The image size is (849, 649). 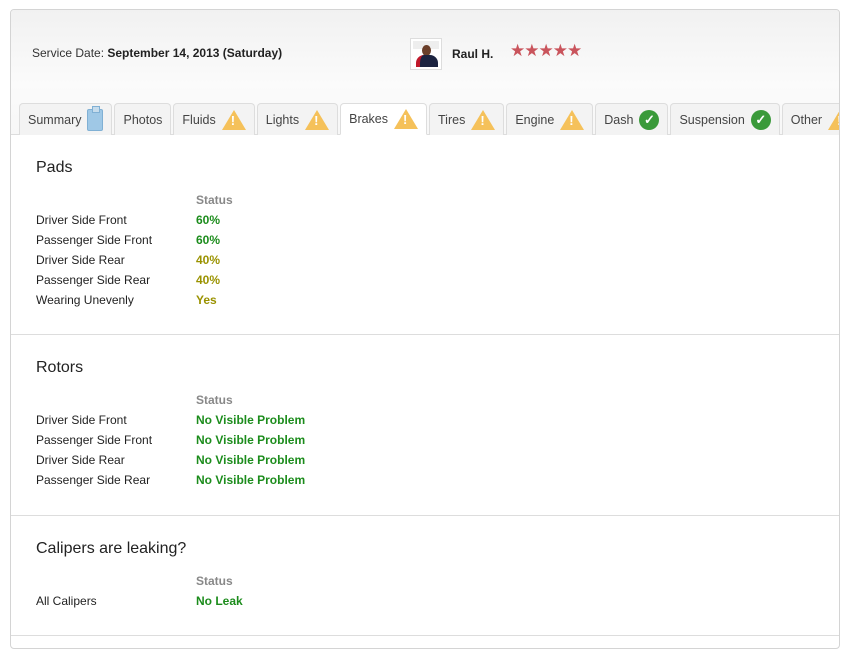 What do you see at coordinates (452, 119) in the screenshot?
I see `tab-label: Tires` at bounding box center [452, 119].